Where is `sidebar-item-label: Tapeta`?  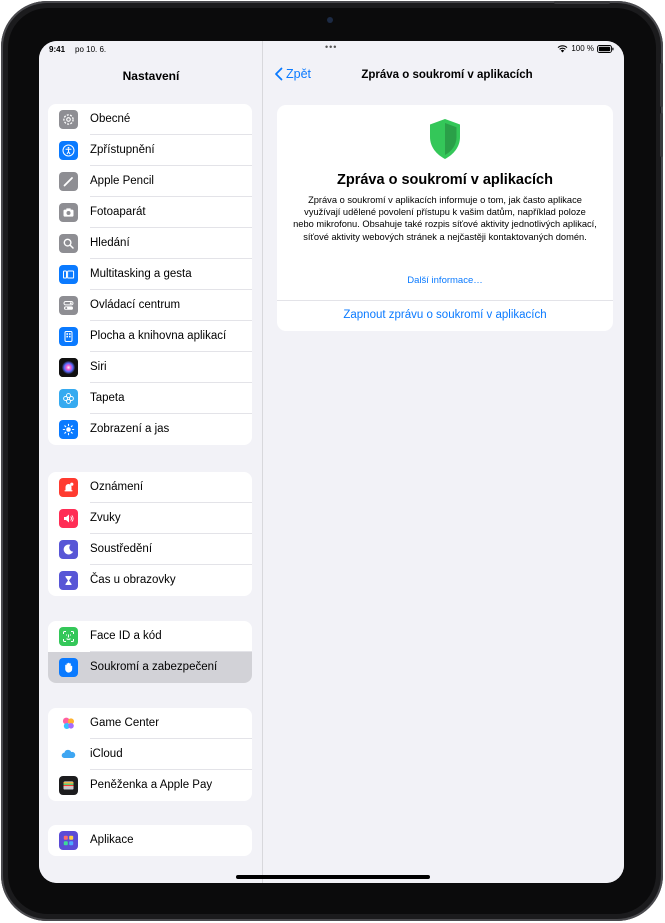
sidebar-item-label: Tapeta is located at coordinates (107, 398).